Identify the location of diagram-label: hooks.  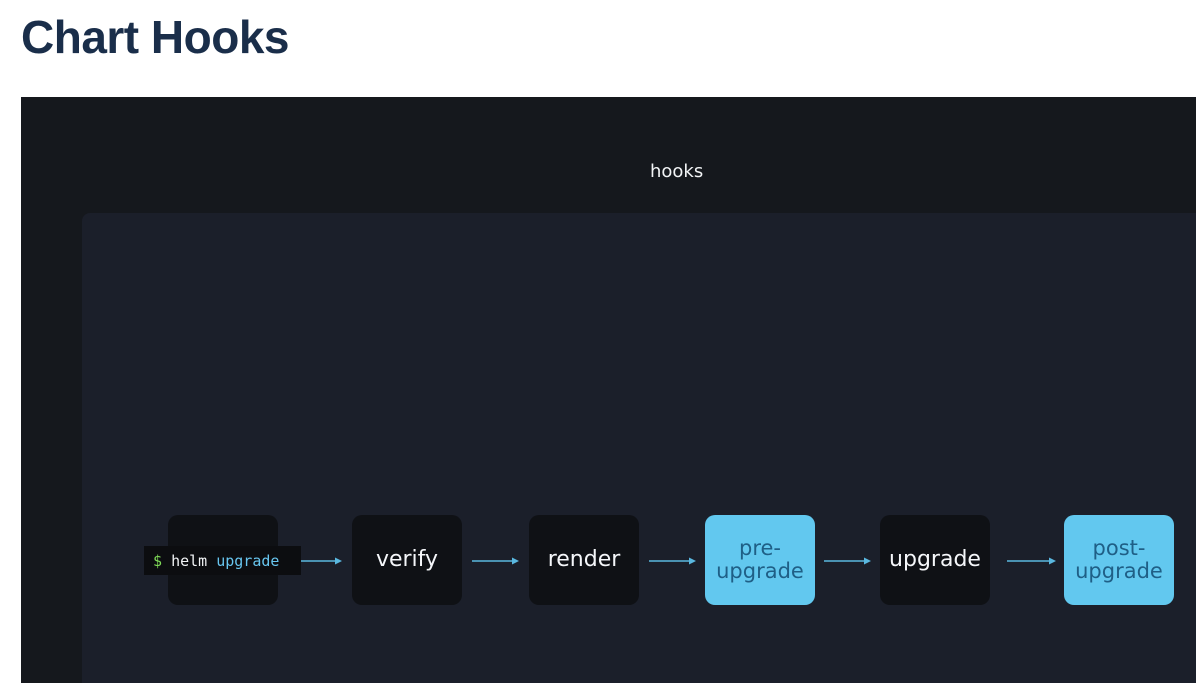
(677, 171).